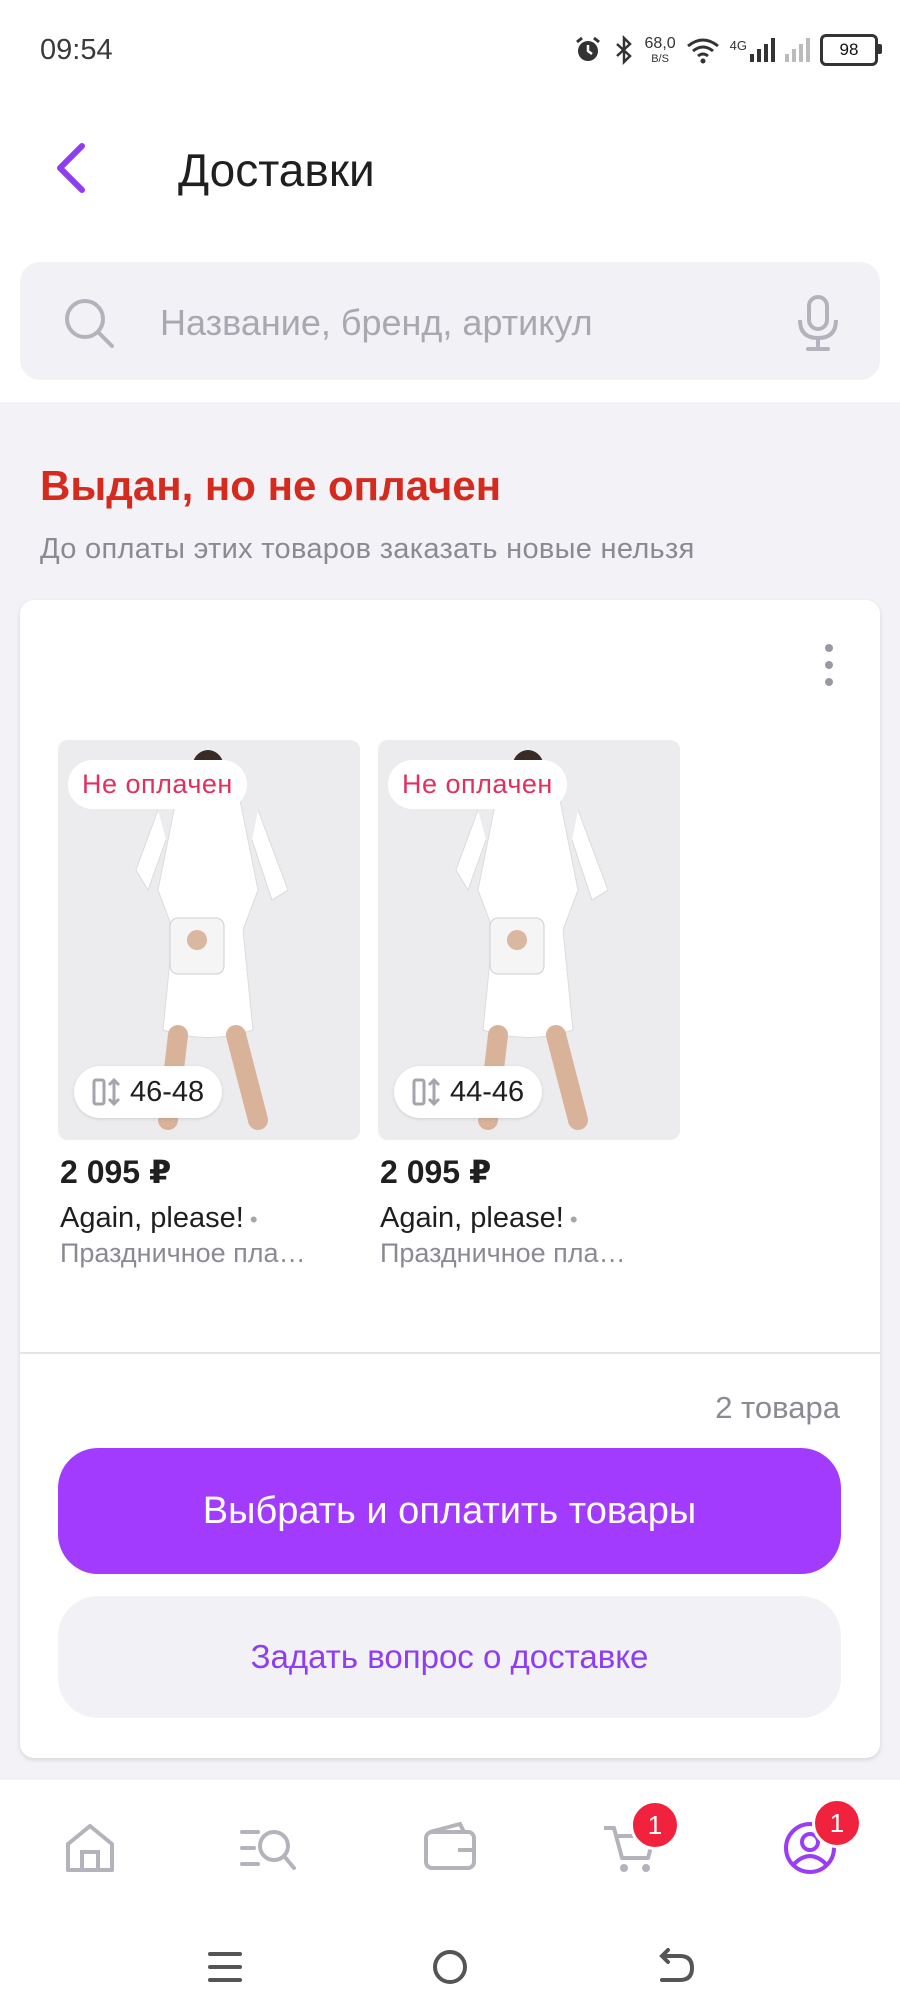 The width and height of the screenshot is (900, 2015). What do you see at coordinates (276, 170) in the screenshot?
I see `page-title: Доставки` at bounding box center [276, 170].